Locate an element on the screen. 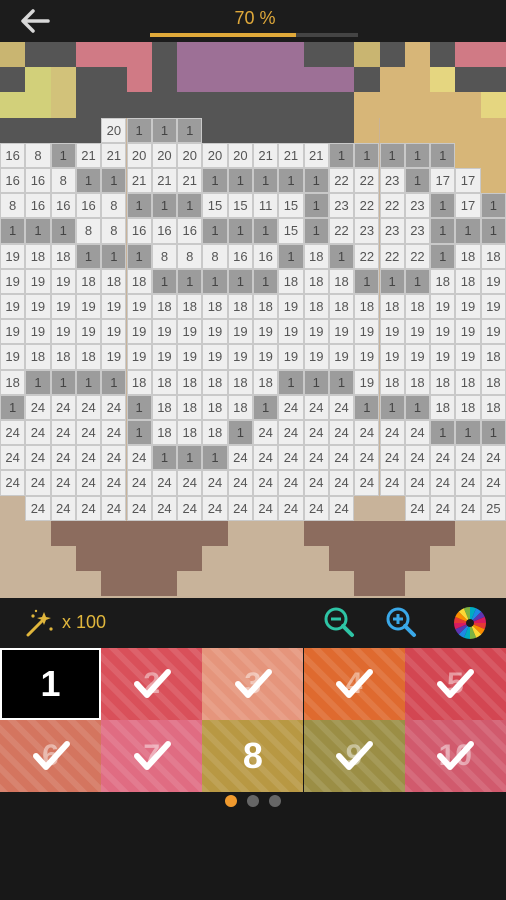  numbered-pixel-cell: 11 is located at coordinates (266, 206).